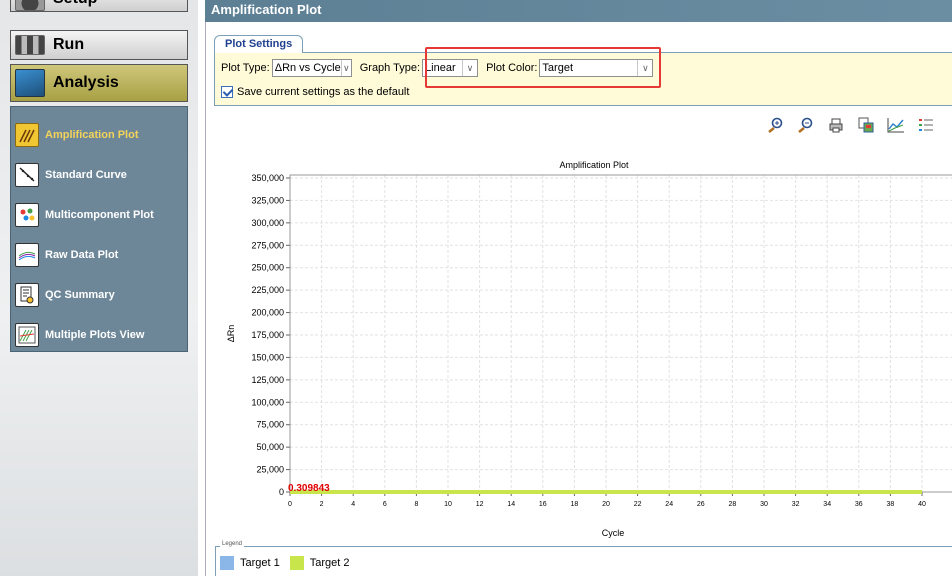  I want to click on x-tick-label: 34, so click(827, 504).